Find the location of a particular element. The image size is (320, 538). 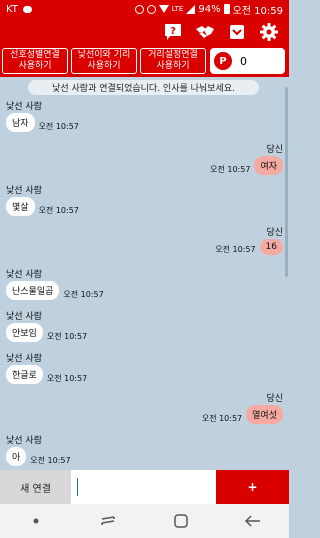

input-bar: 새 연결 + is located at coordinates (144, 487).